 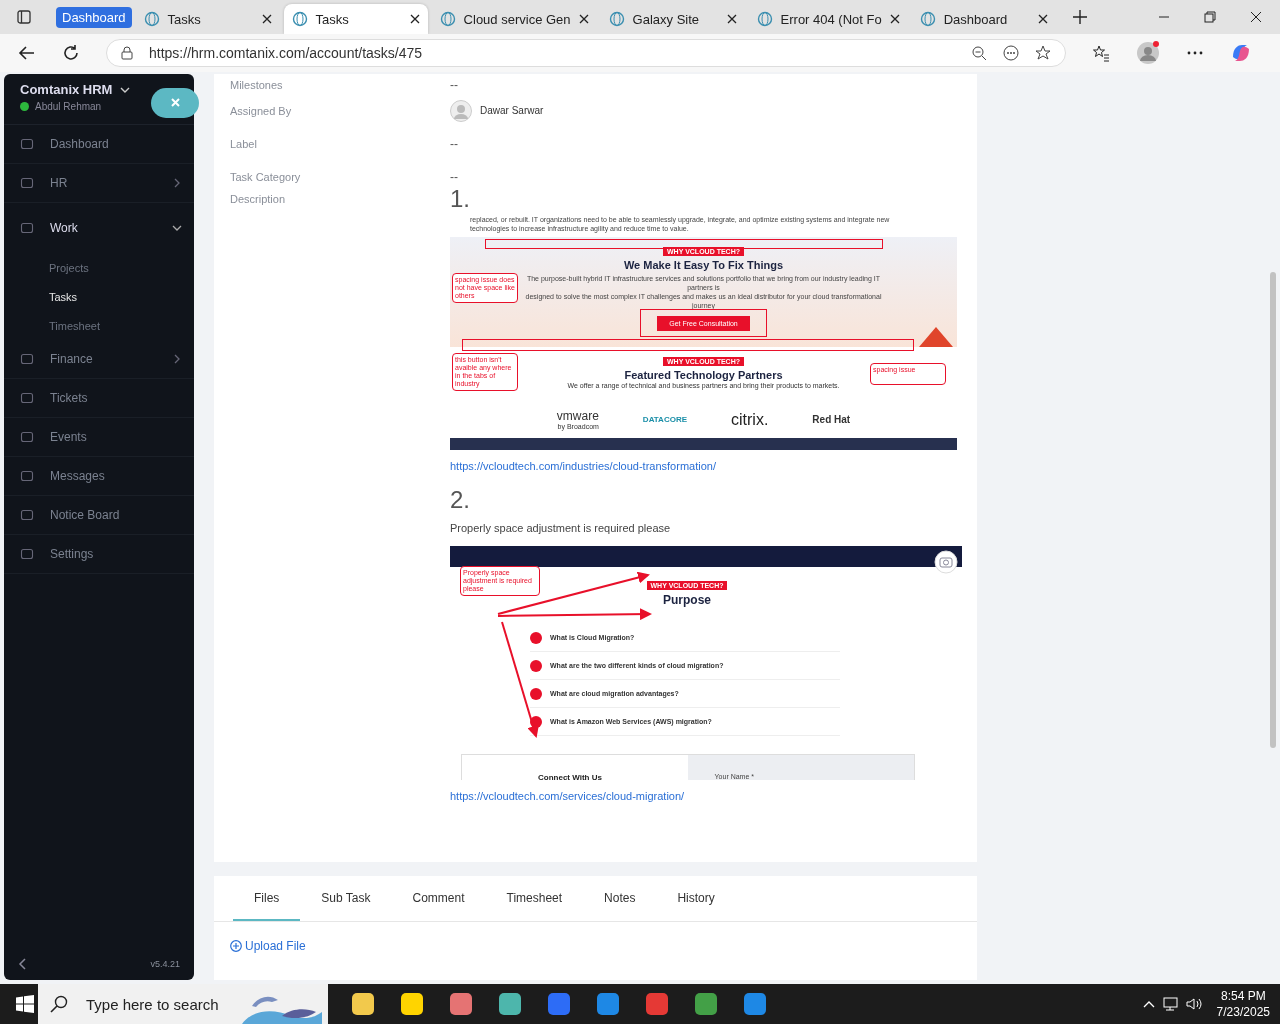 I want to click on lock-icon, so click(x=127, y=53).